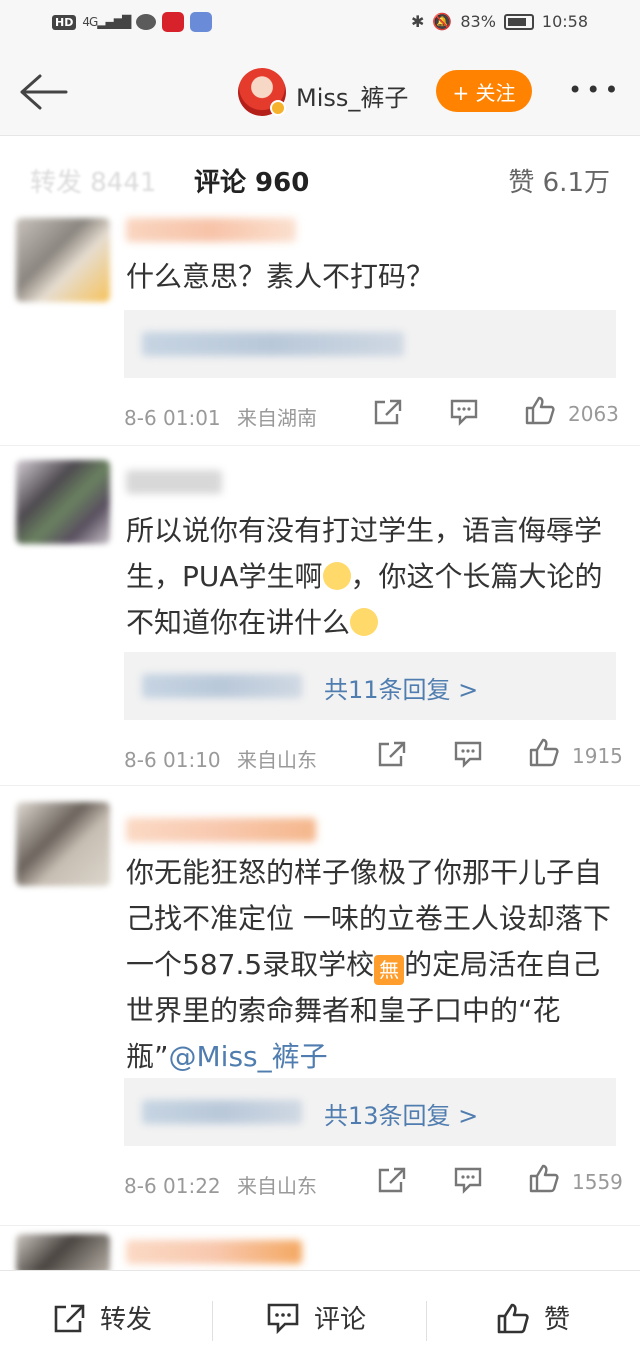  Describe the element at coordinates (320, 171) in the screenshot. I see `tab-bar: 转发 8441 评论 960 赞 6.1万` at that location.